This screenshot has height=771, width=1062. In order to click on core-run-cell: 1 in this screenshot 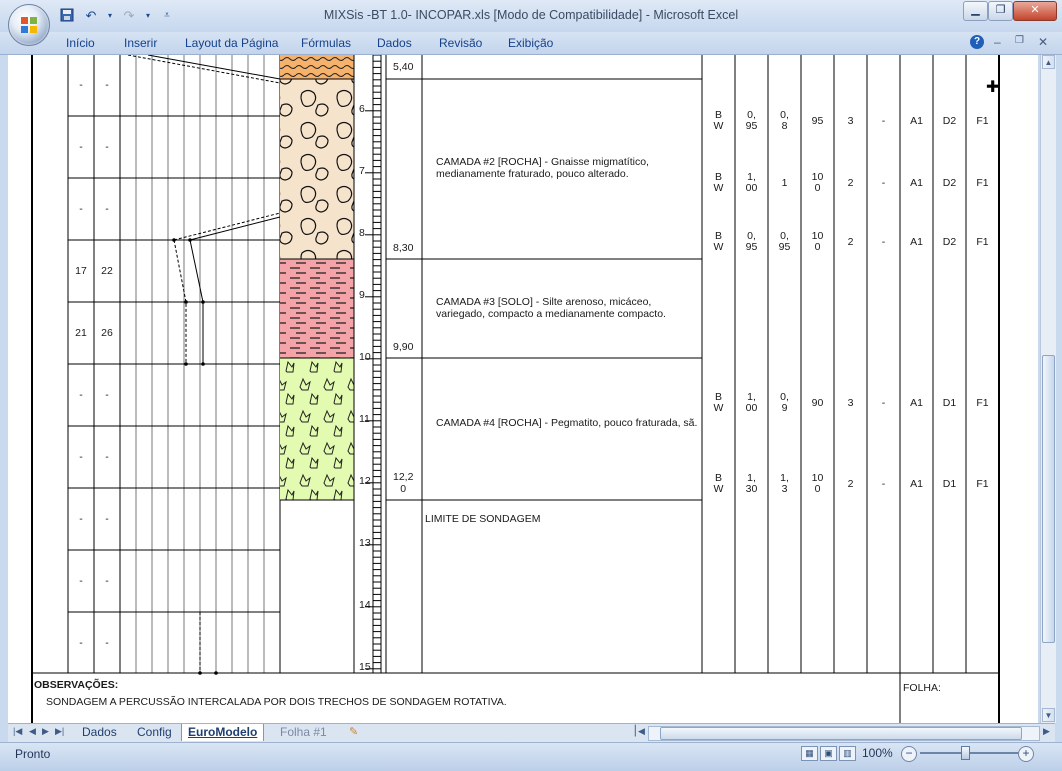, I will do `click(784, 183)`.